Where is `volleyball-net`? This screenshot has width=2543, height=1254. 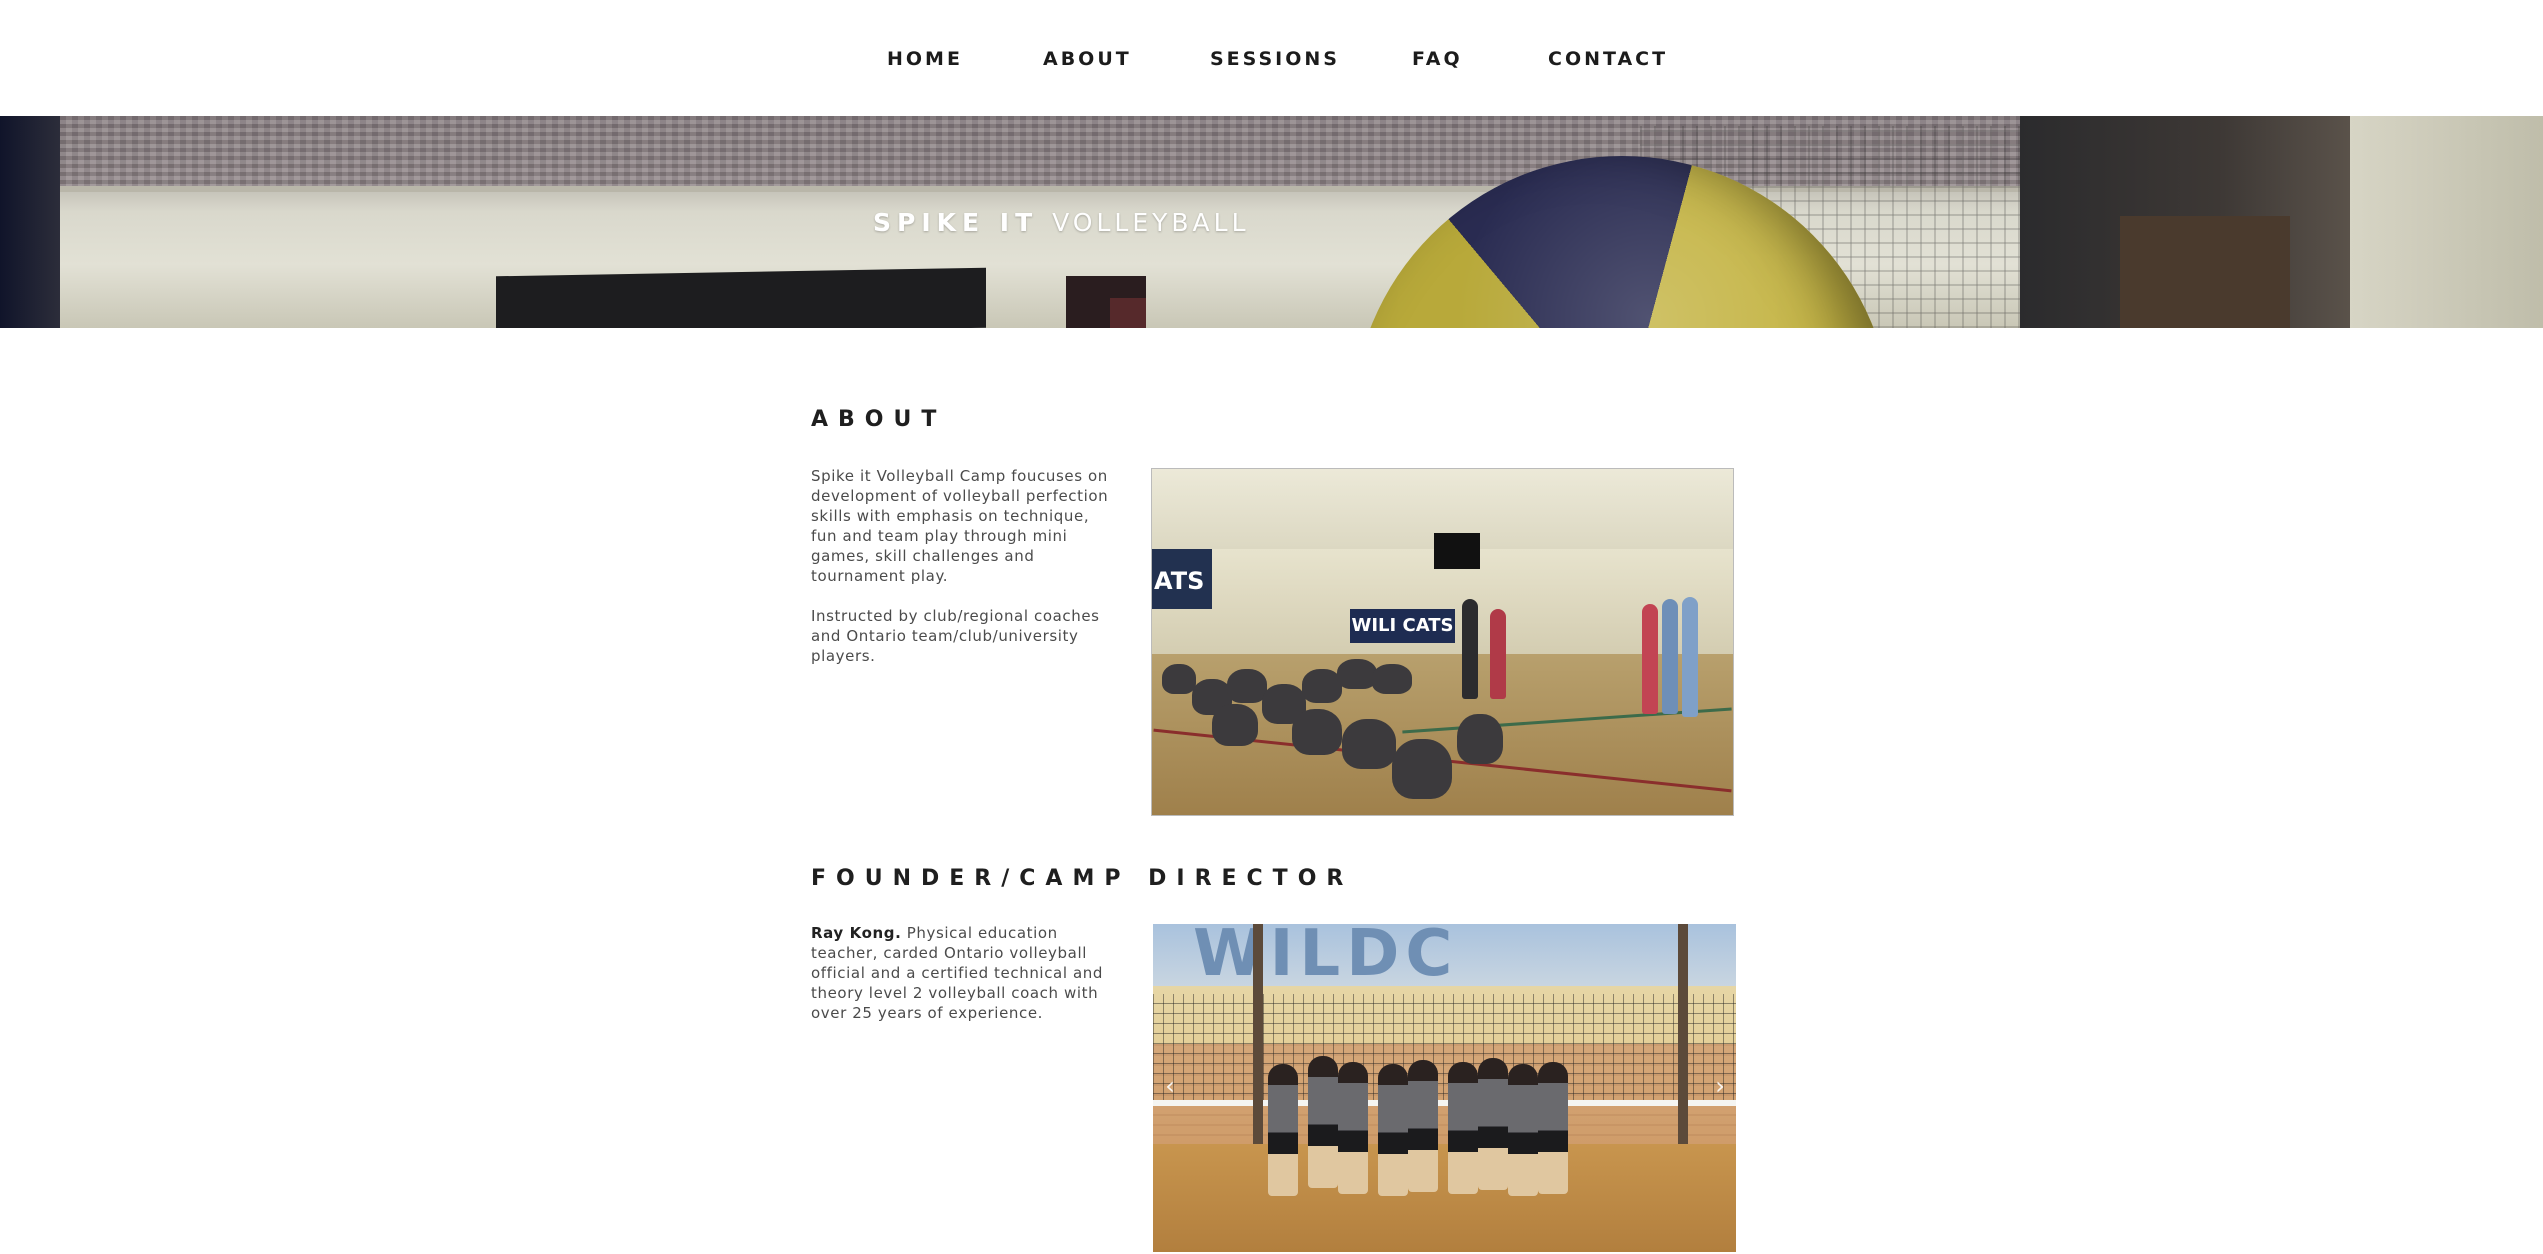 volleyball-net is located at coordinates (1444, 1049).